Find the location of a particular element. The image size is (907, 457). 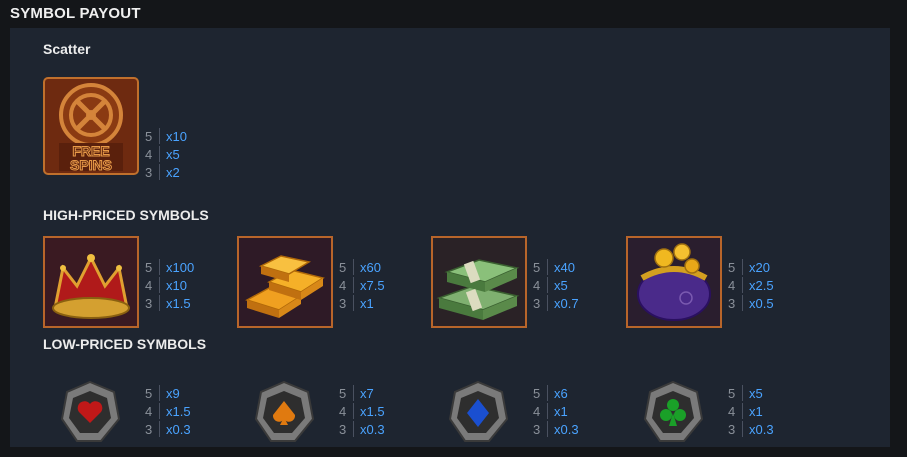

coin-purse-payouts: 5 x20 4 x2.5 3 x0.5 is located at coordinates (751, 285).